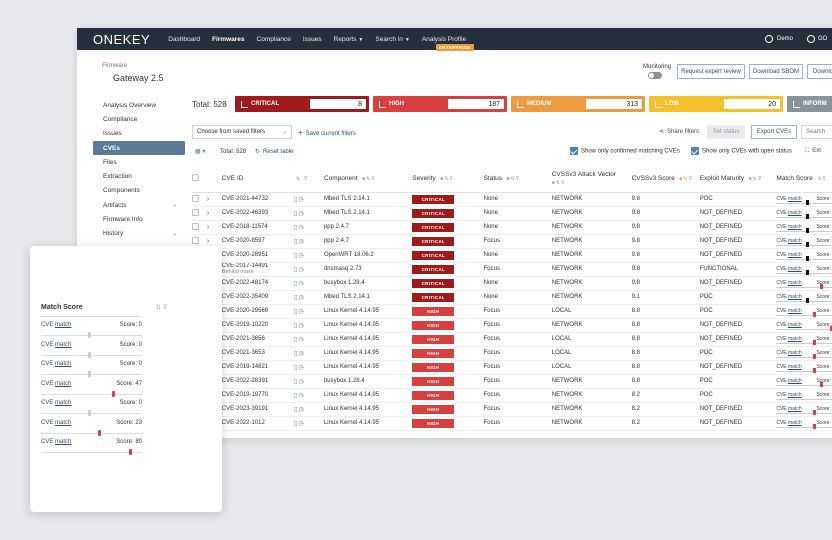 This screenshot has height=540, width=832. What do you see at coordinates (327, 132) in the screenshot?
I see `save-current-filters-button: + Save current filters` at bounding box center [327, 132].